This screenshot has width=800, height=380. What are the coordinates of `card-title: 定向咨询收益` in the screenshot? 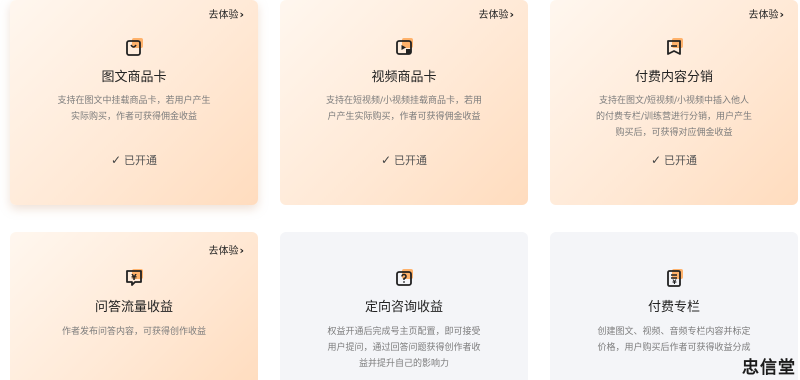 It's located at (403, 307).